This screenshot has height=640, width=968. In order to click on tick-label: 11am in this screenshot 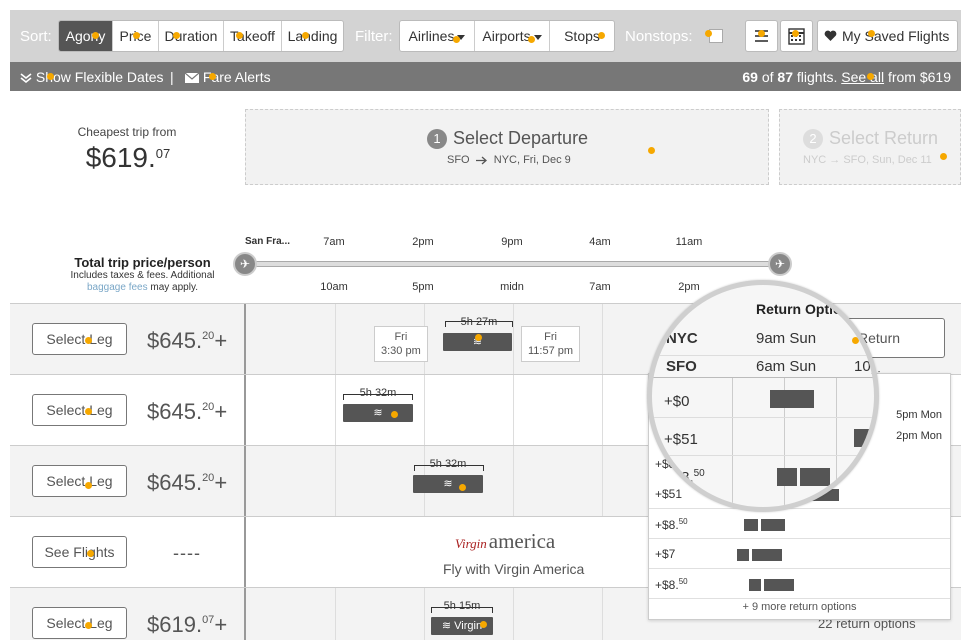, I will do `click(689, 242)`.